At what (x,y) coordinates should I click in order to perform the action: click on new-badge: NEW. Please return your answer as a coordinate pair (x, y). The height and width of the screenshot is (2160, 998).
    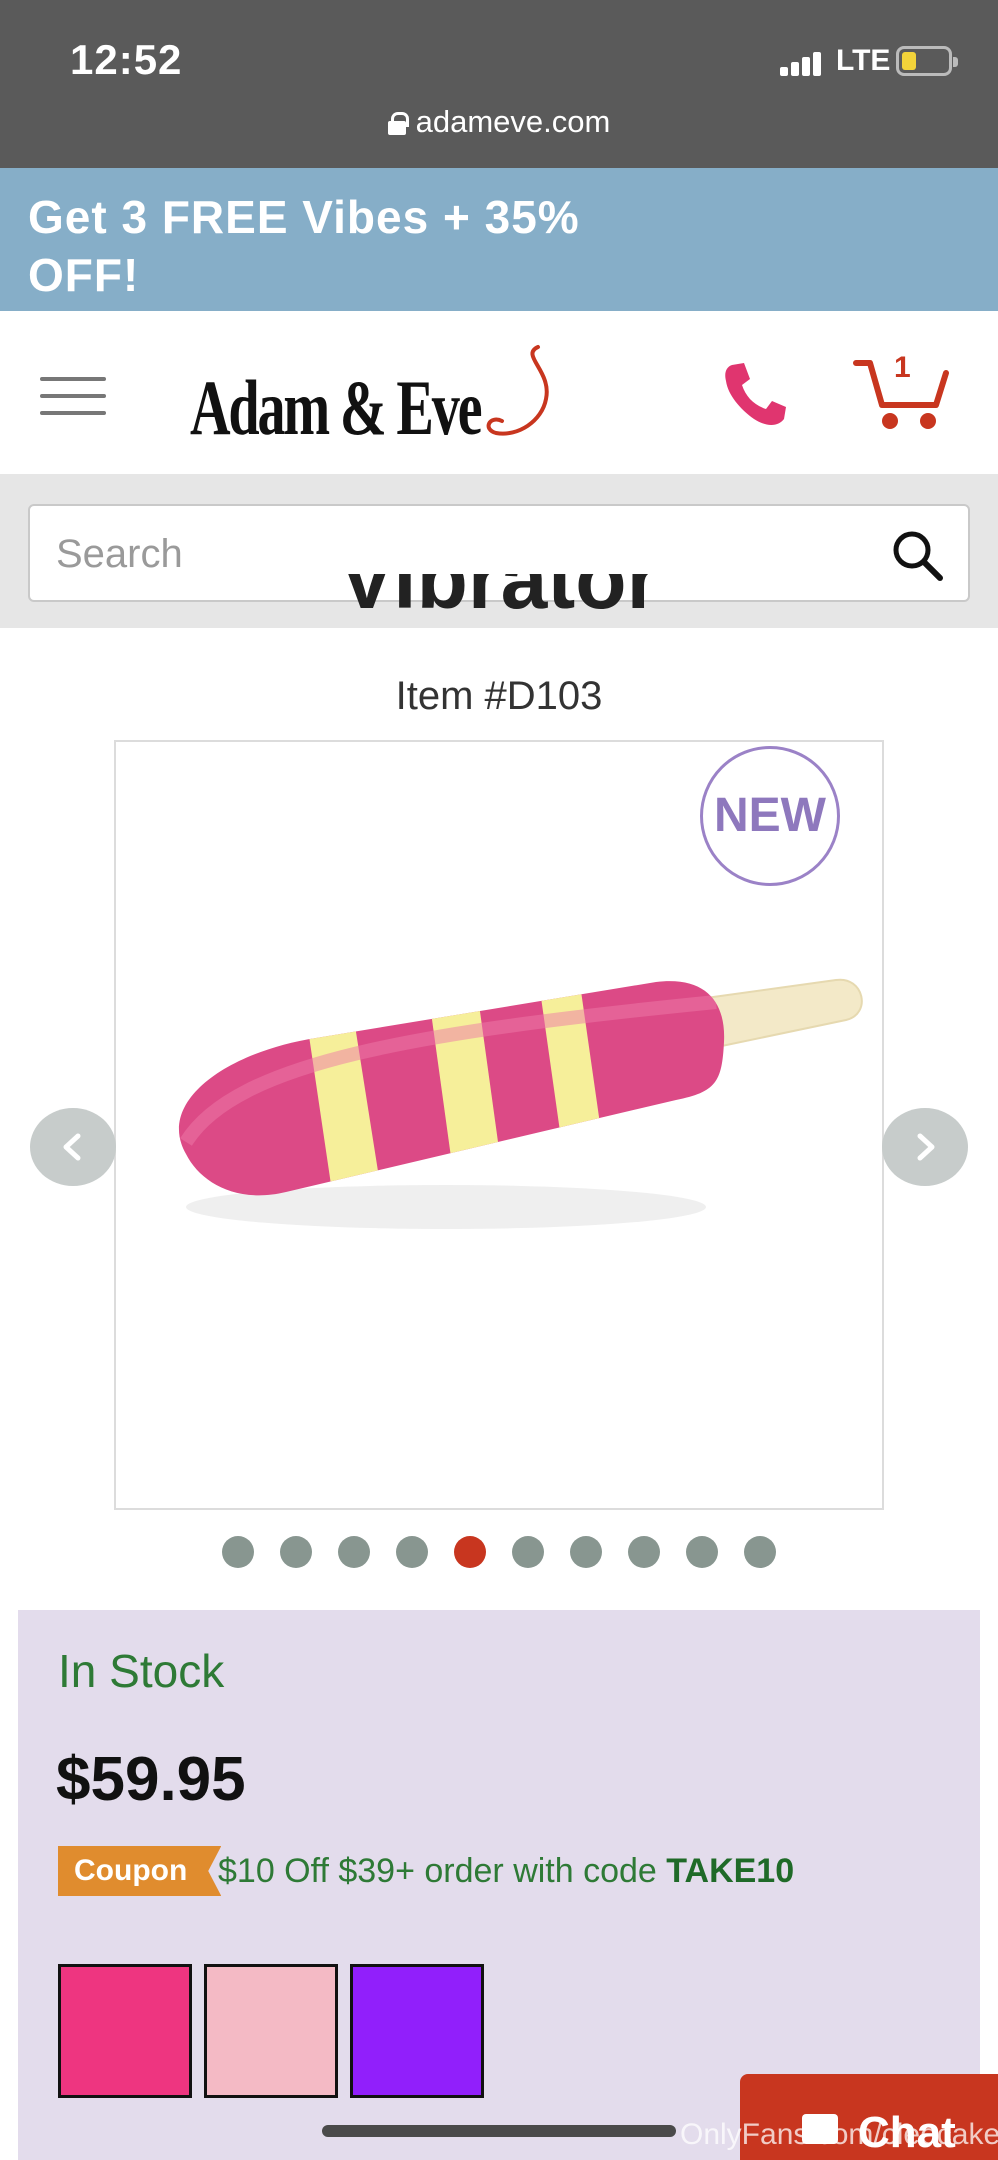
    Looking at the image, I should click on (770, 816).